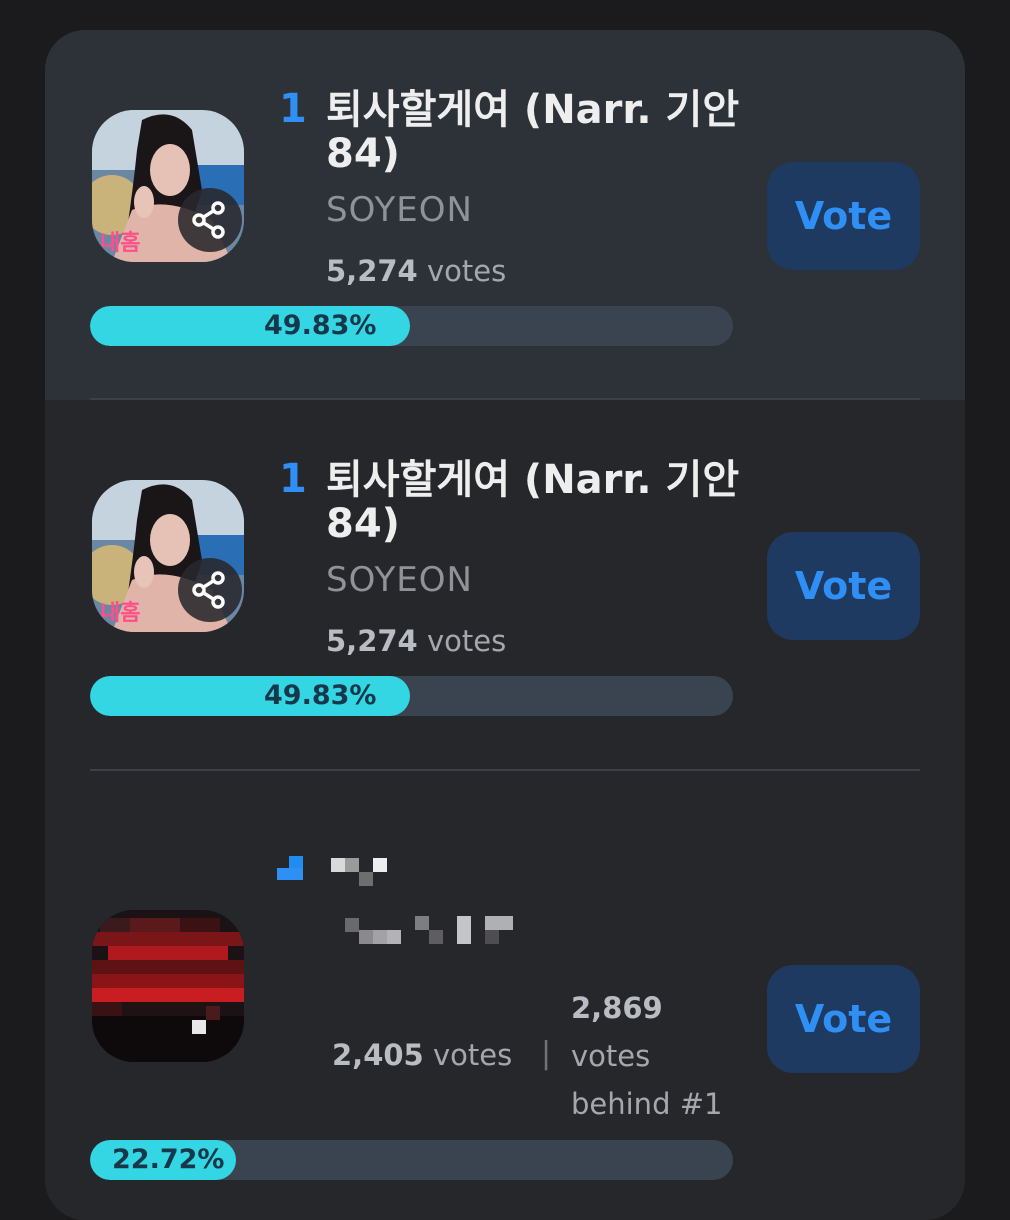 This screenshot has height=1220, width=1010. What do you see at coordinates (656, 1056) in the screenshot?
I see `votes-behind: 2,869 votes behind #1` at bounding box center [656, 1056].